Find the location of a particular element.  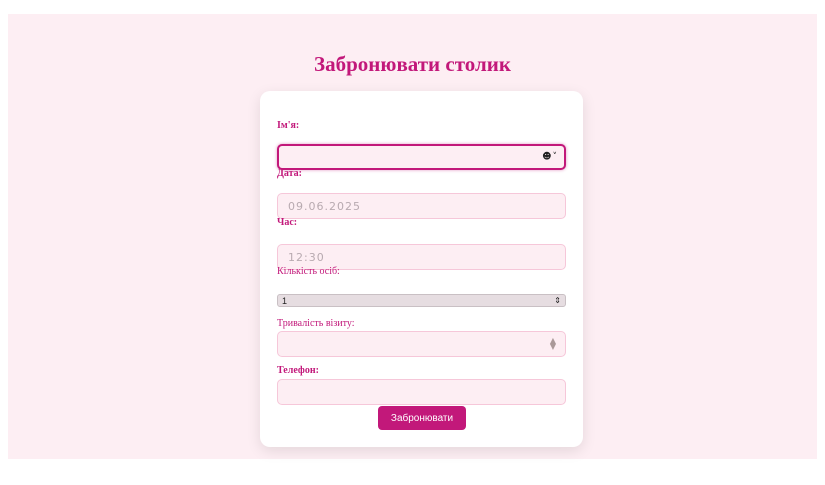

date-label: Дата: is located at coordinates (289, 173).